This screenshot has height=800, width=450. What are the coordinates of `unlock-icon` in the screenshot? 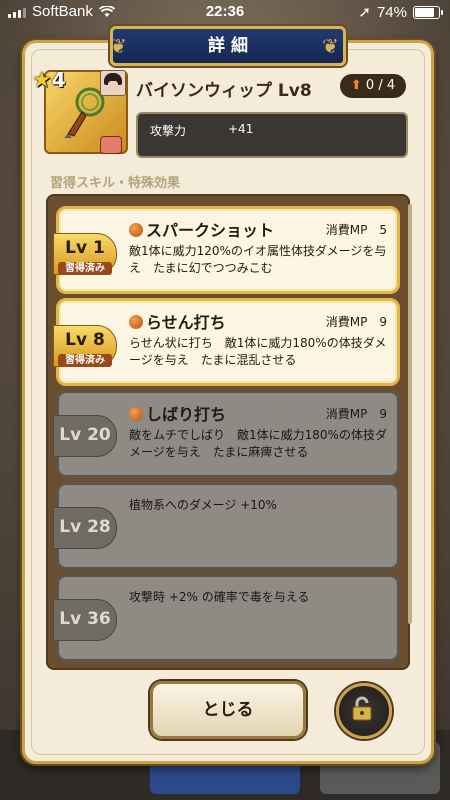 It's located at (362, 708).